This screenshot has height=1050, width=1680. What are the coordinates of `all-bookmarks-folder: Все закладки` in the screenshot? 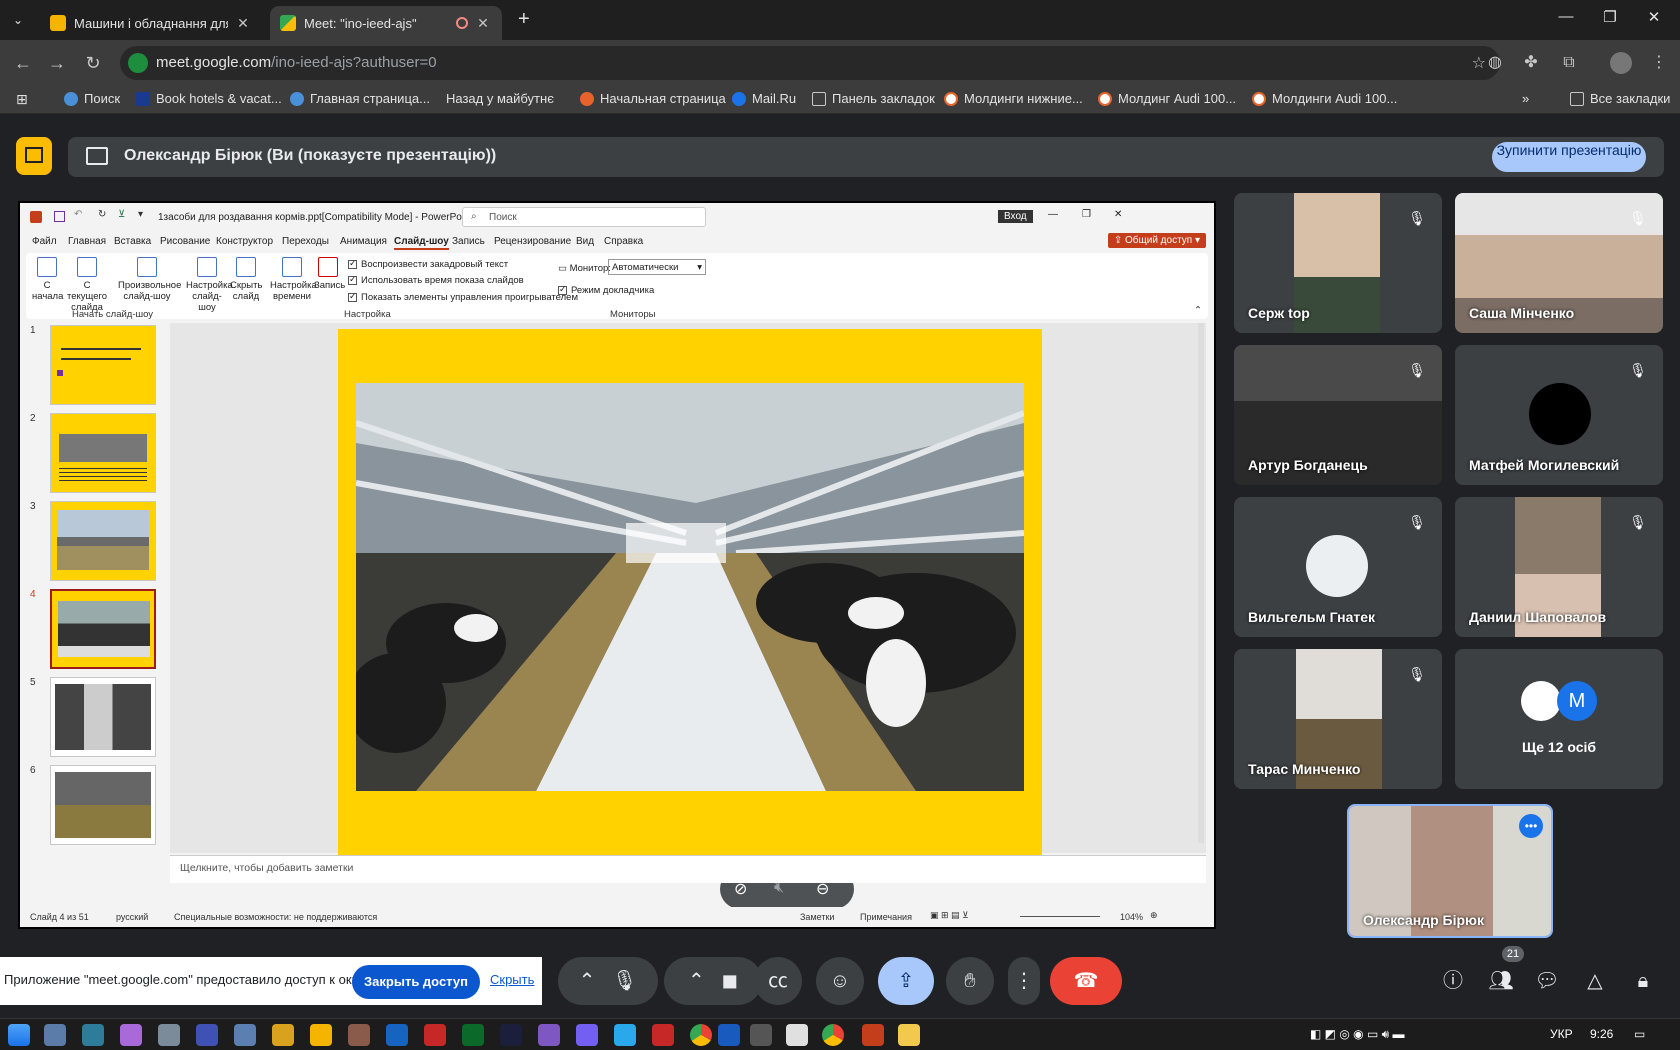 It's located at (1620, 98).